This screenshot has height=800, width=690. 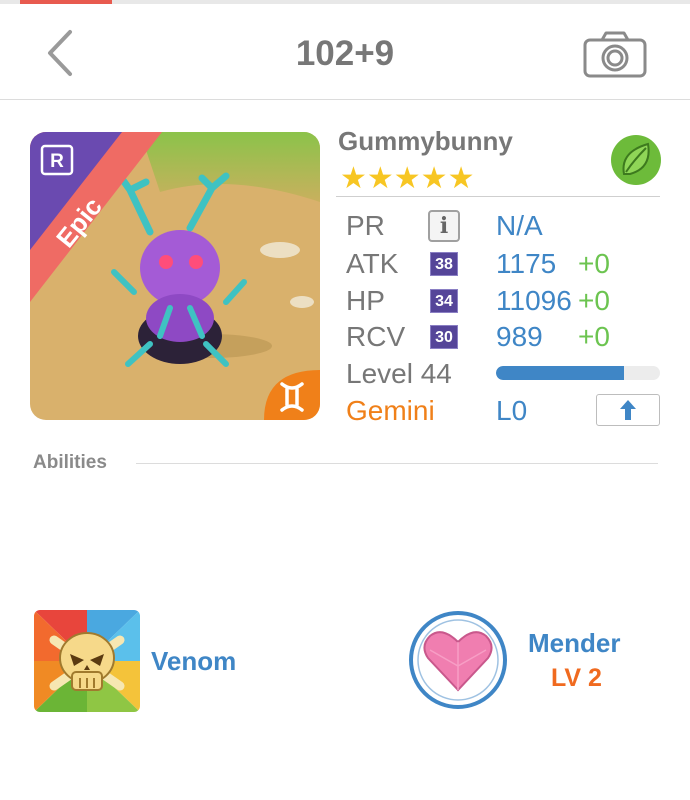 I want to click on stat-label: RCV, so click(x=376, y=336).